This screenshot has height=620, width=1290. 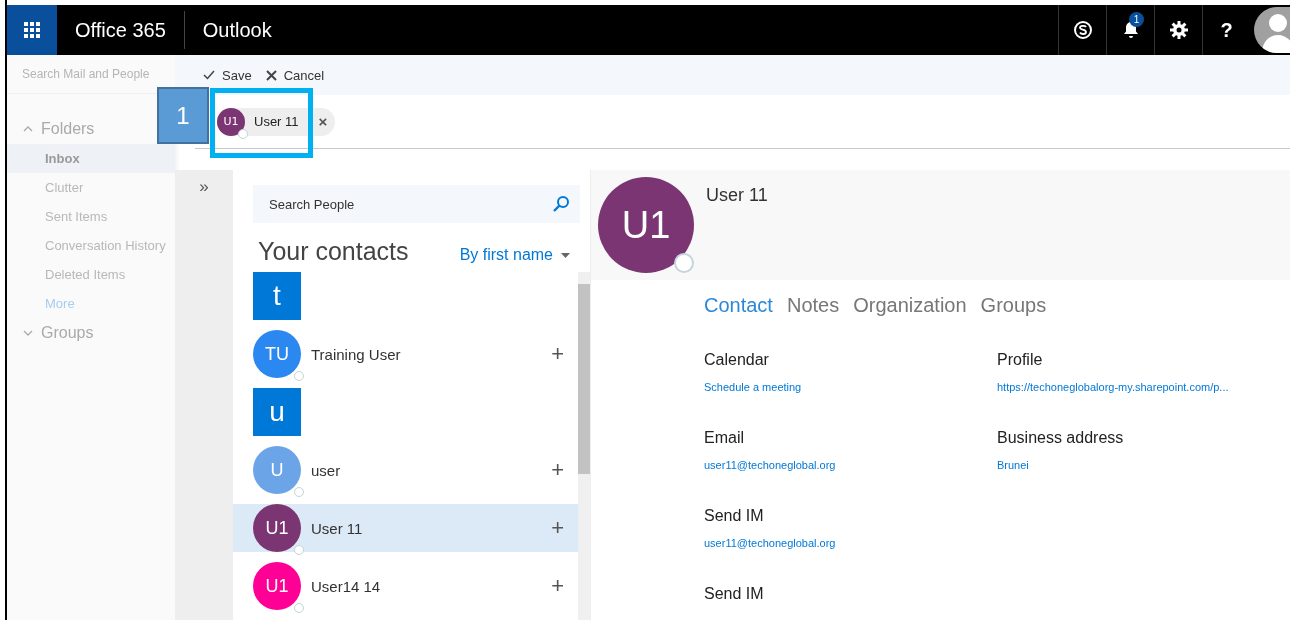 What do you see at coordinates (1143, 465) in the screenshot?
I see `field-link: Brunei` at bounding box center [1143, 465].